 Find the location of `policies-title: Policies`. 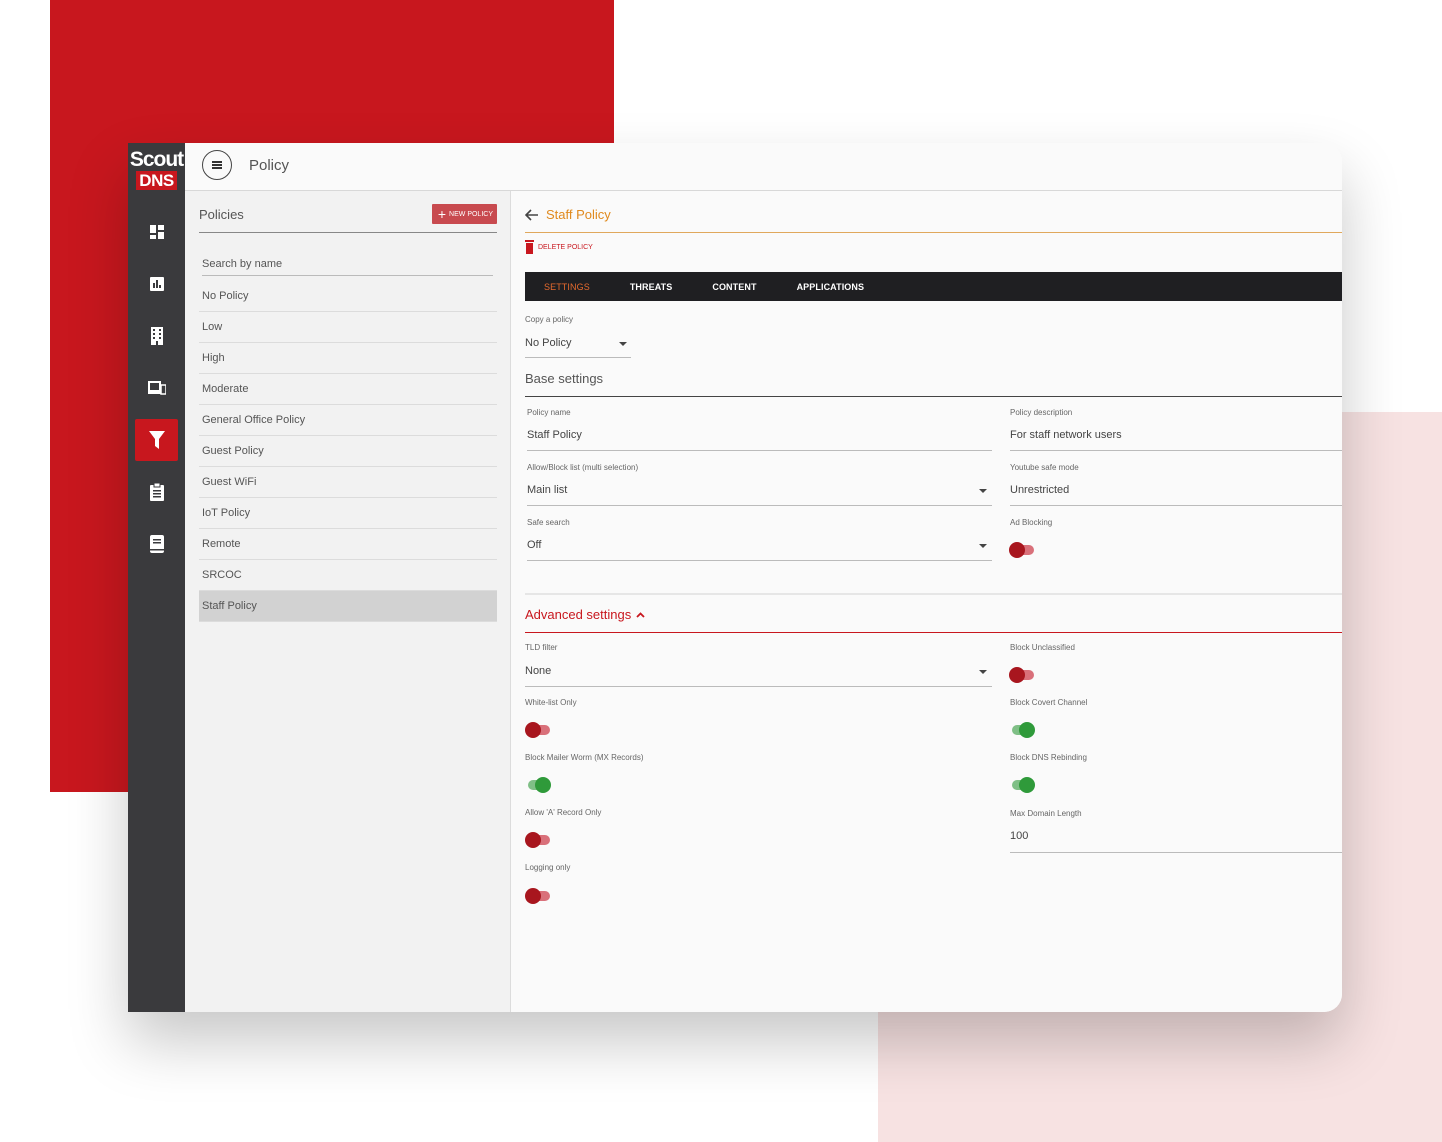

policies-title: Policies is located at coordinates (221, 214).